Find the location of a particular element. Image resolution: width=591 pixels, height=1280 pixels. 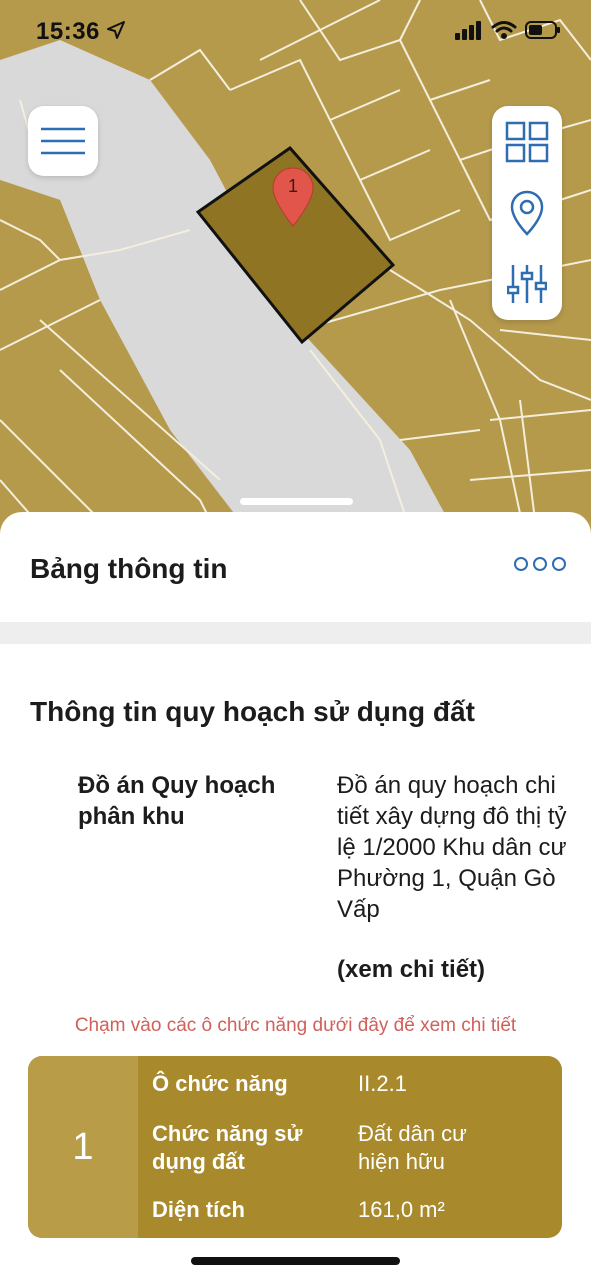

row-value-area: 161,0 m² is located at coordinates (401, 1209).